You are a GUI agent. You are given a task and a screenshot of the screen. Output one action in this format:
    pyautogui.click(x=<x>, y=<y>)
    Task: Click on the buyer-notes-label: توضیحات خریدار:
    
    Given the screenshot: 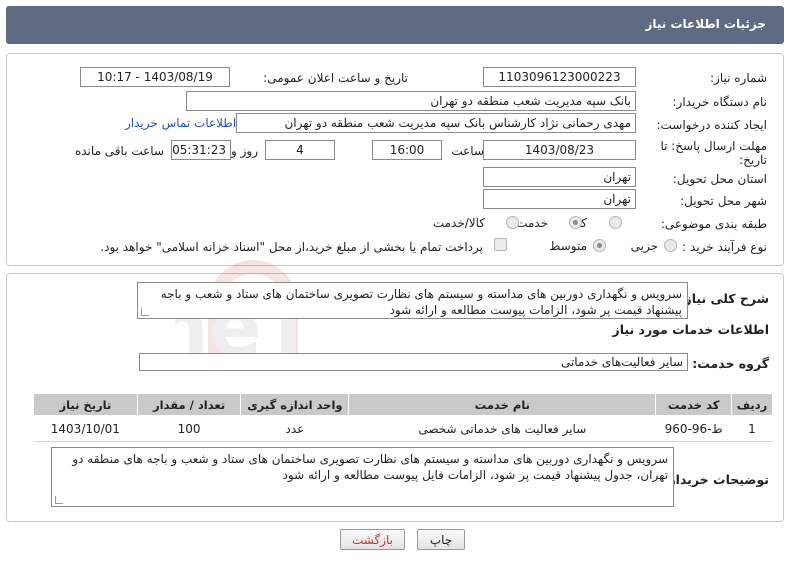 What is the action you would take?
    pyautogui.click(x=716, y=479)
    